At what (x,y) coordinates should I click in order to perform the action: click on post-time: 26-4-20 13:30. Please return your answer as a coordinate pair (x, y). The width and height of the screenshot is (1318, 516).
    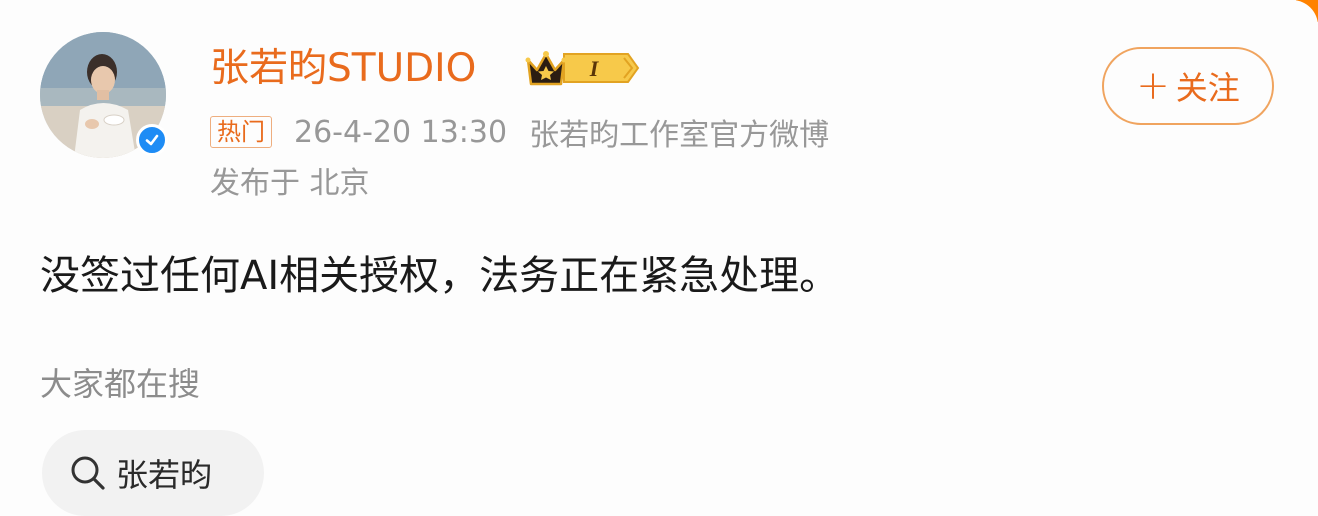
    Looking at the image, I should click on (401, 132).